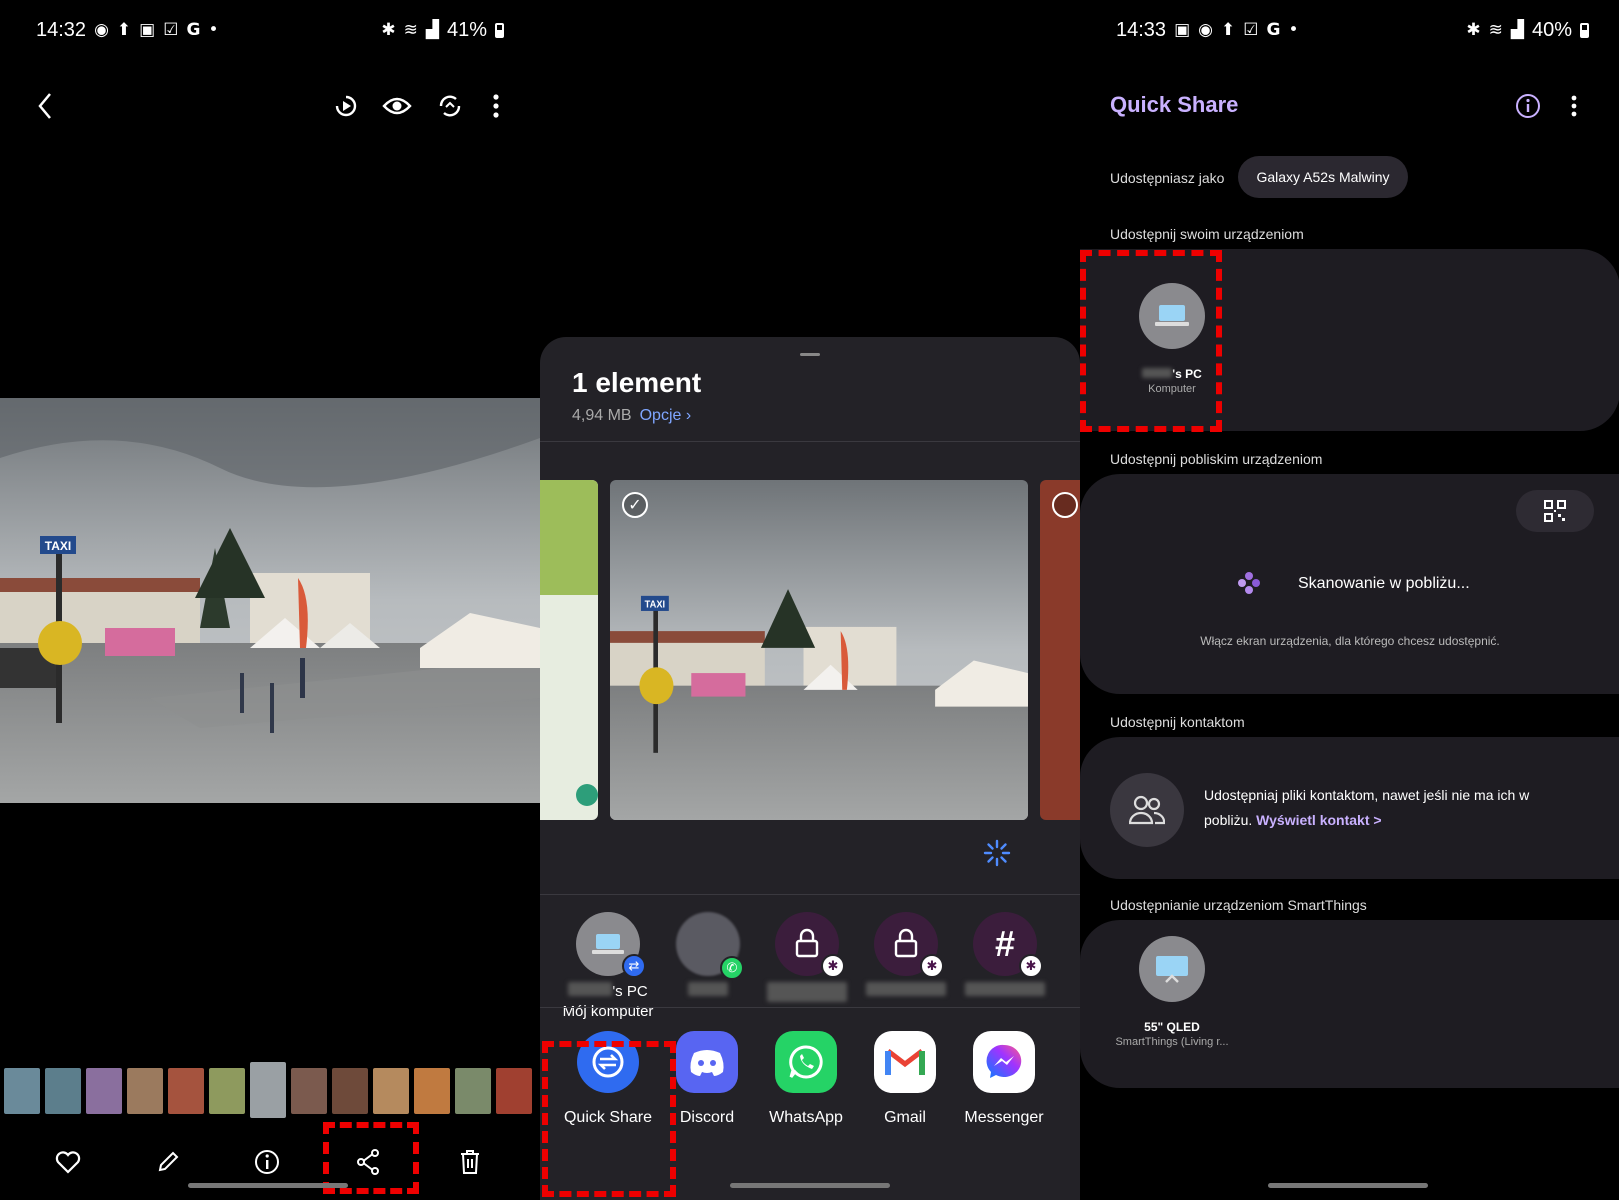 This screenshot has width=1619, height=1200. What do you see at coordinates (68, 1162) in the screenshot?
I see `heart-icon` at bounding box center [68, 1162].